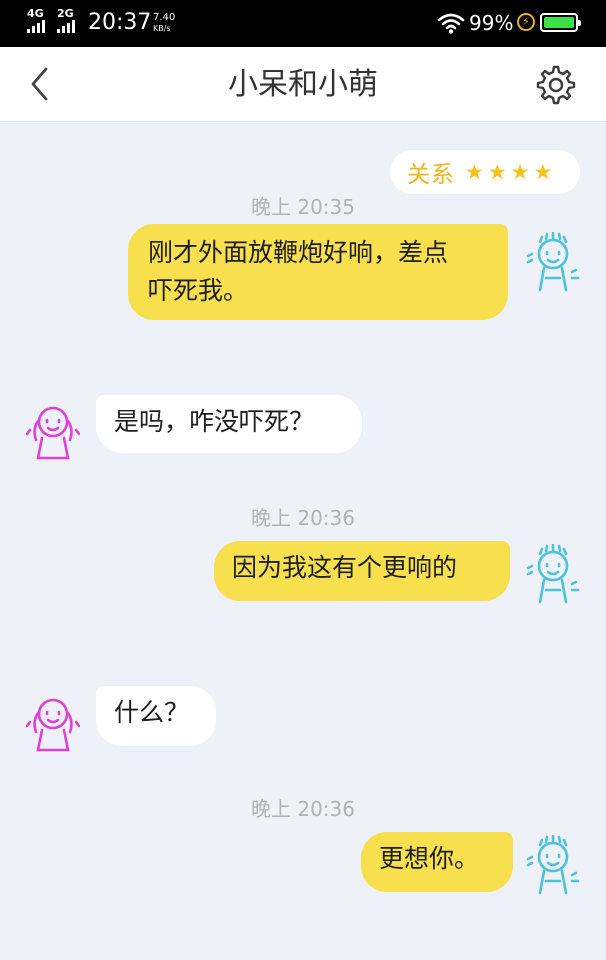 The width and height of the screenshot is (606, 960). What do you see at coordinates (162, 28) in the screenshot?
I see `network-speed-unit: KB/s` at bounding box center [162, 28].